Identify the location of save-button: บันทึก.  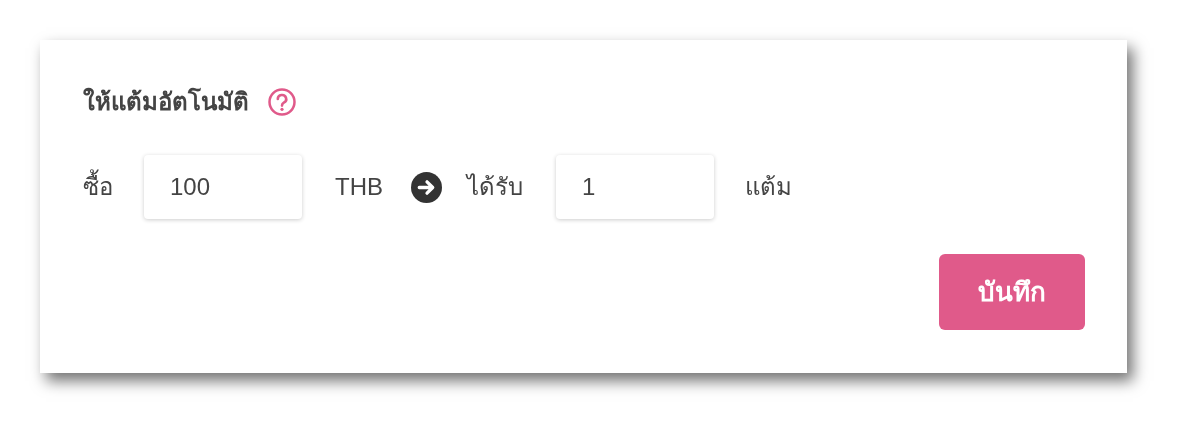
(1012, 292).